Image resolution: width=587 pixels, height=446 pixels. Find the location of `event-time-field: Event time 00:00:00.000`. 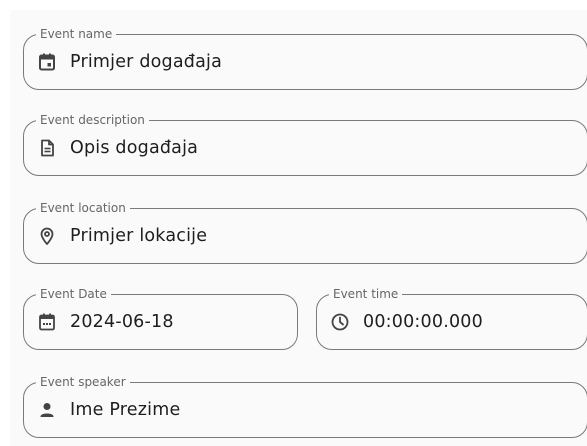

event-time-field: Event time 00:00:00.000 is located at coordinates (451, 318).